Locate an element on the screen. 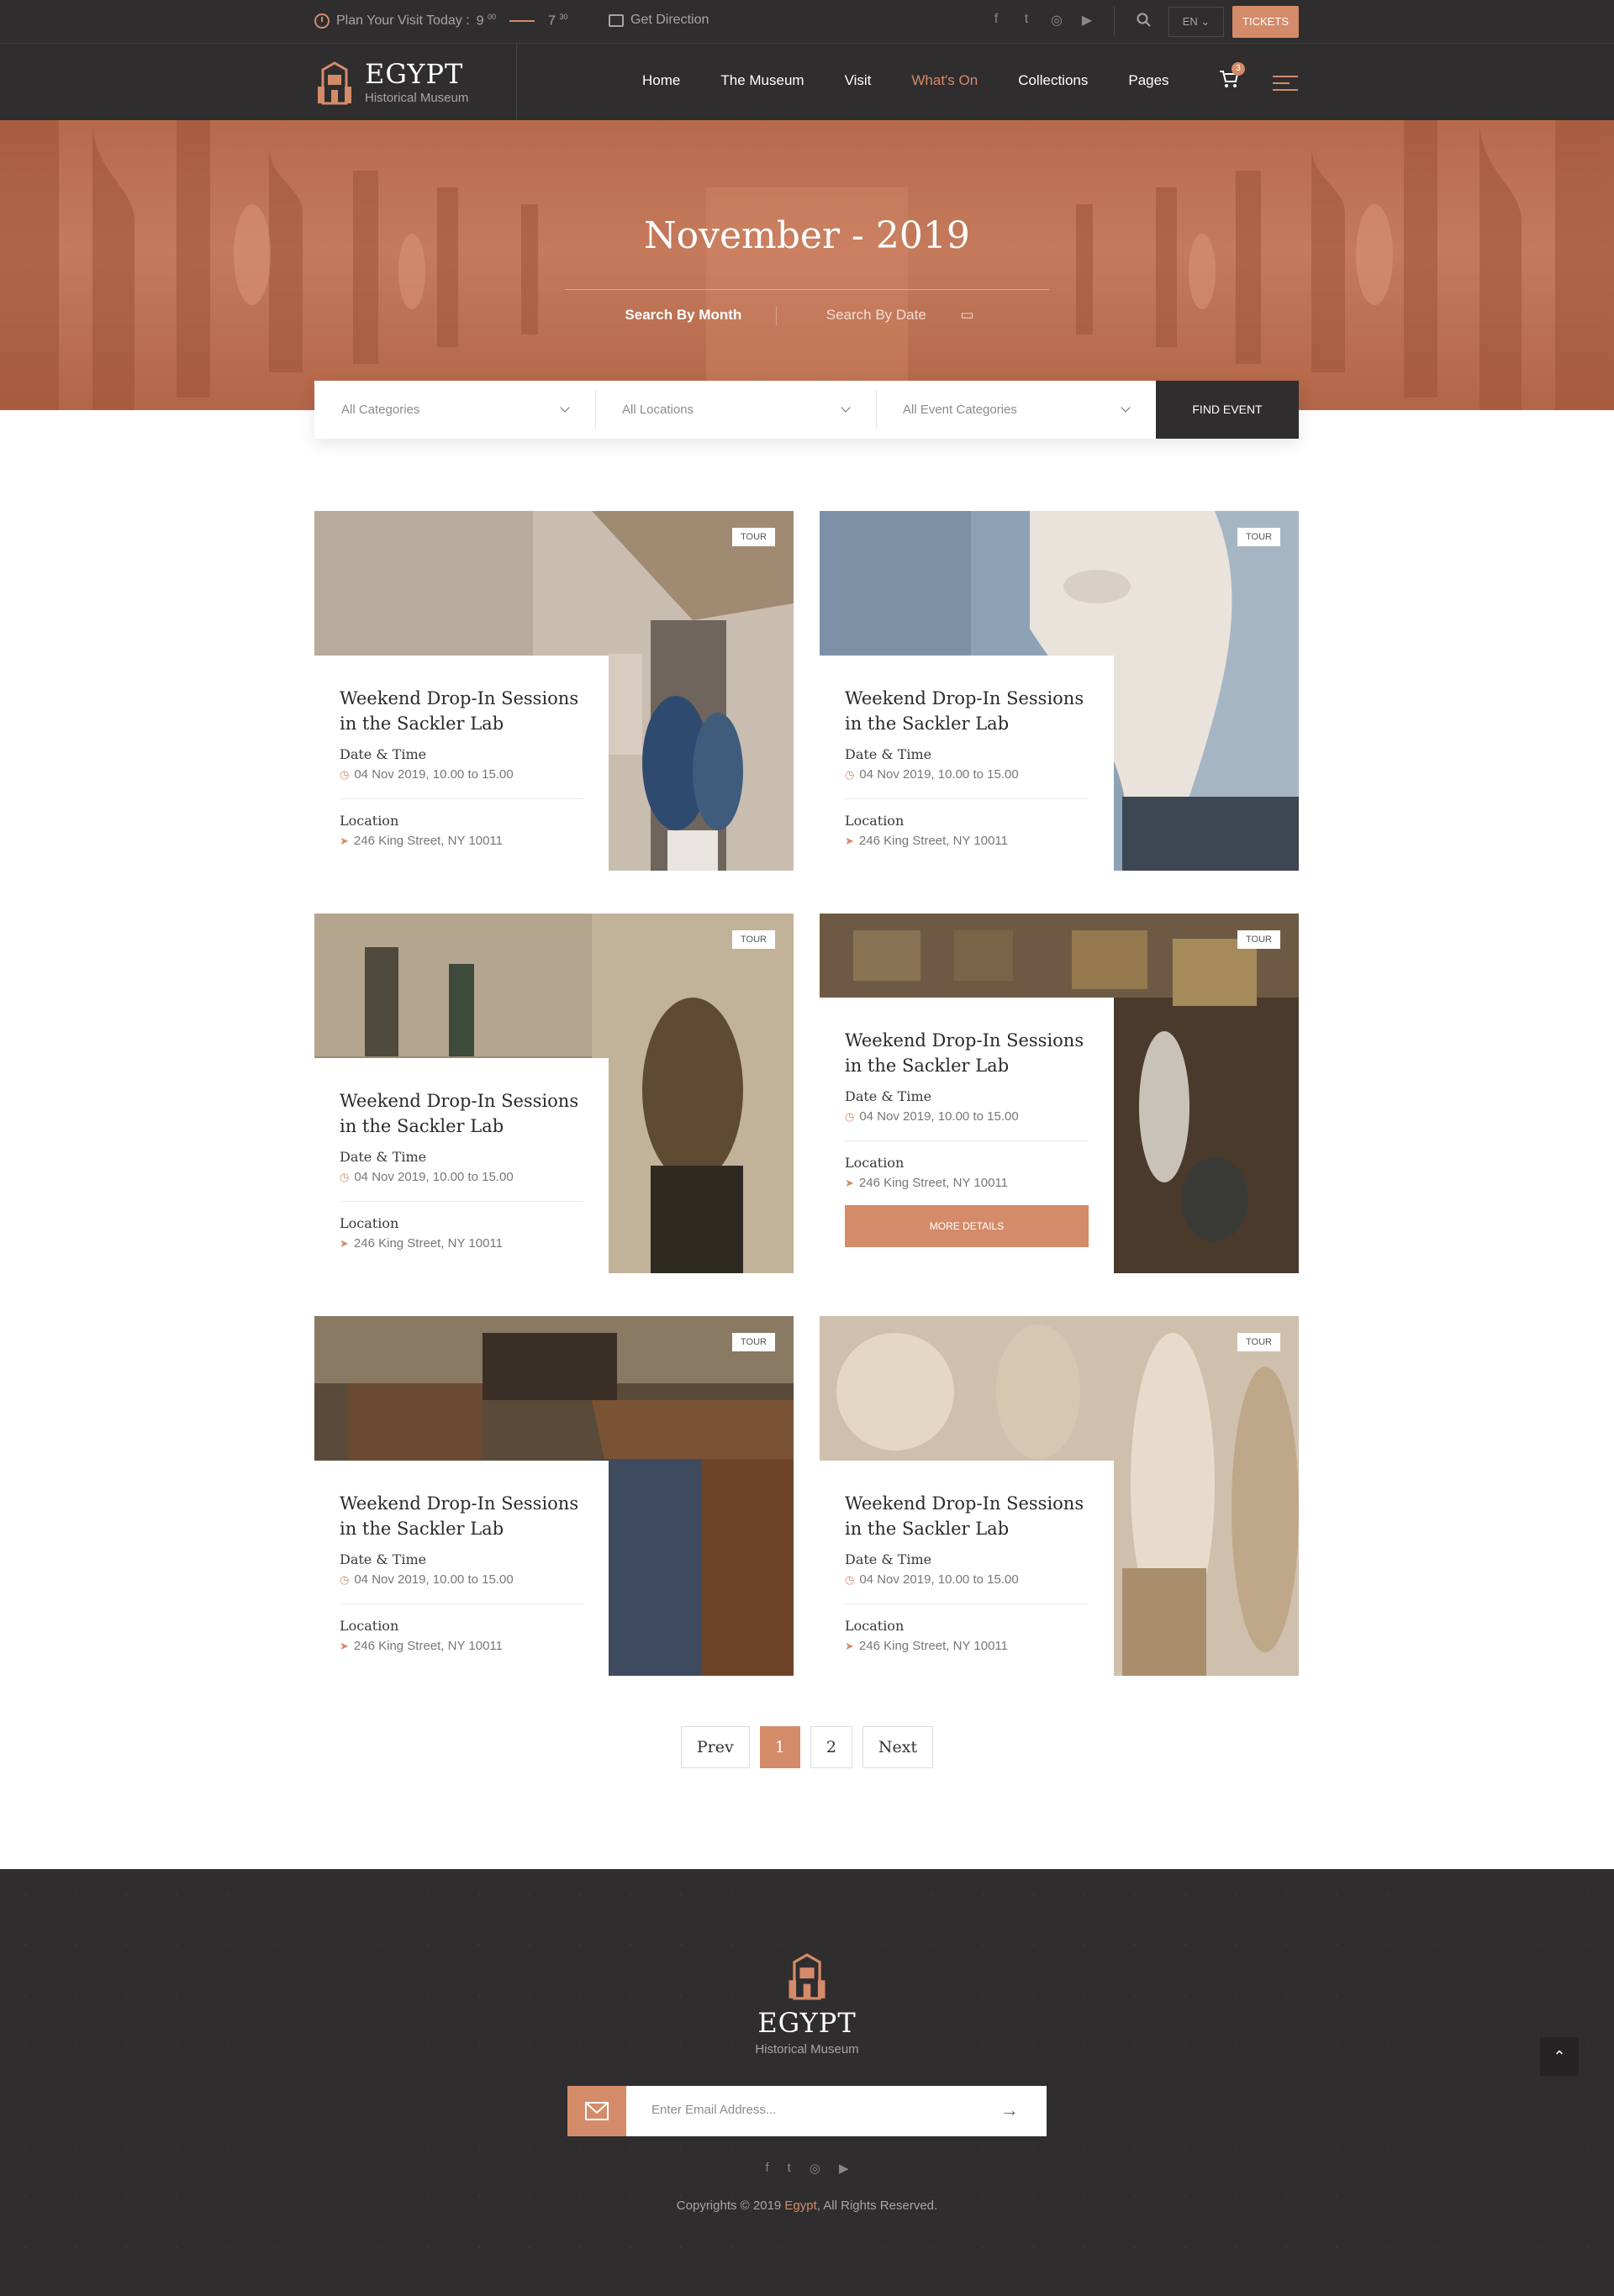  hours-dash is located at coordinates (522, 20).